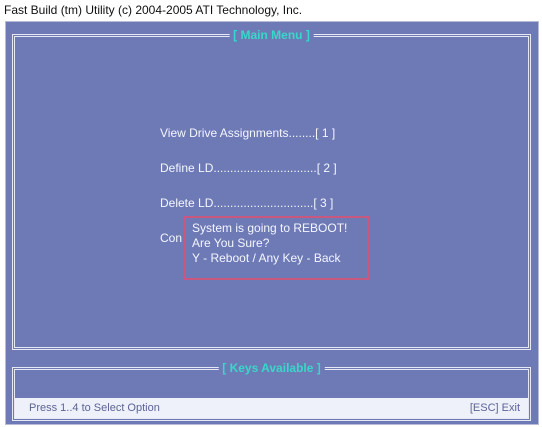  Describe the element at coordinates (270, 228) in the screenshot. I see `reboot-warning-text: System is going to REBOOT!` at that location.